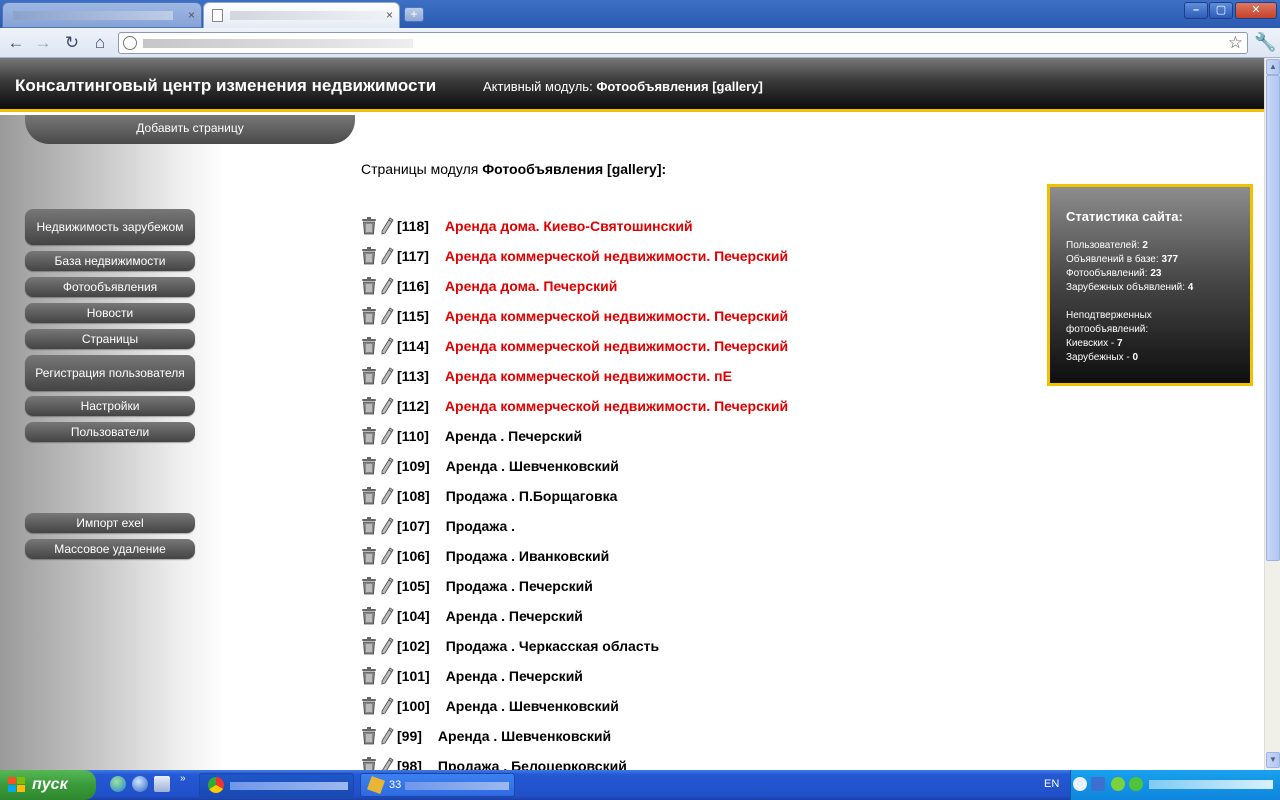 The image size is (1280, 800). Describe the element at coordinates (1118, 784) in the screenshot. I see `tray-app-icon` at that location.